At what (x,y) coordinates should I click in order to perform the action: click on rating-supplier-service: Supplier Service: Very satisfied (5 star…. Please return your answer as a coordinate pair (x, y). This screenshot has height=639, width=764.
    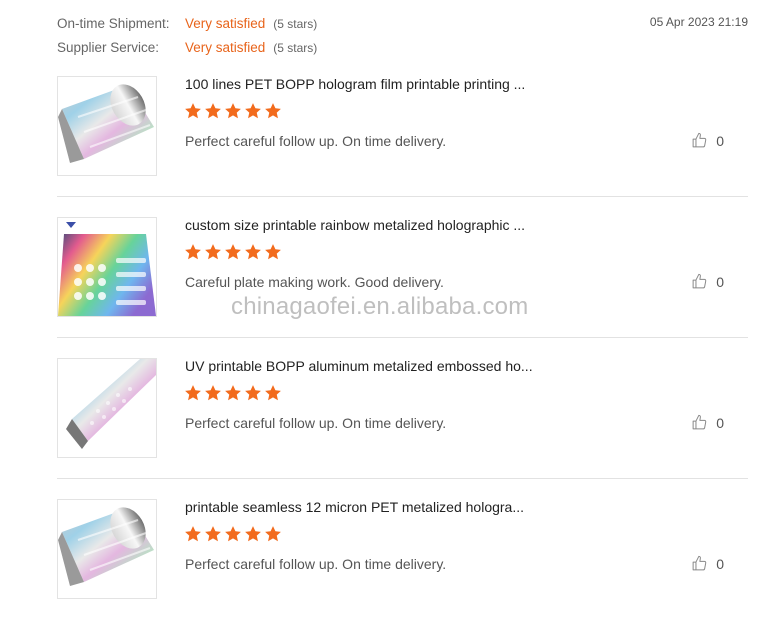
    Looking at the image, I should click on (187, 47).